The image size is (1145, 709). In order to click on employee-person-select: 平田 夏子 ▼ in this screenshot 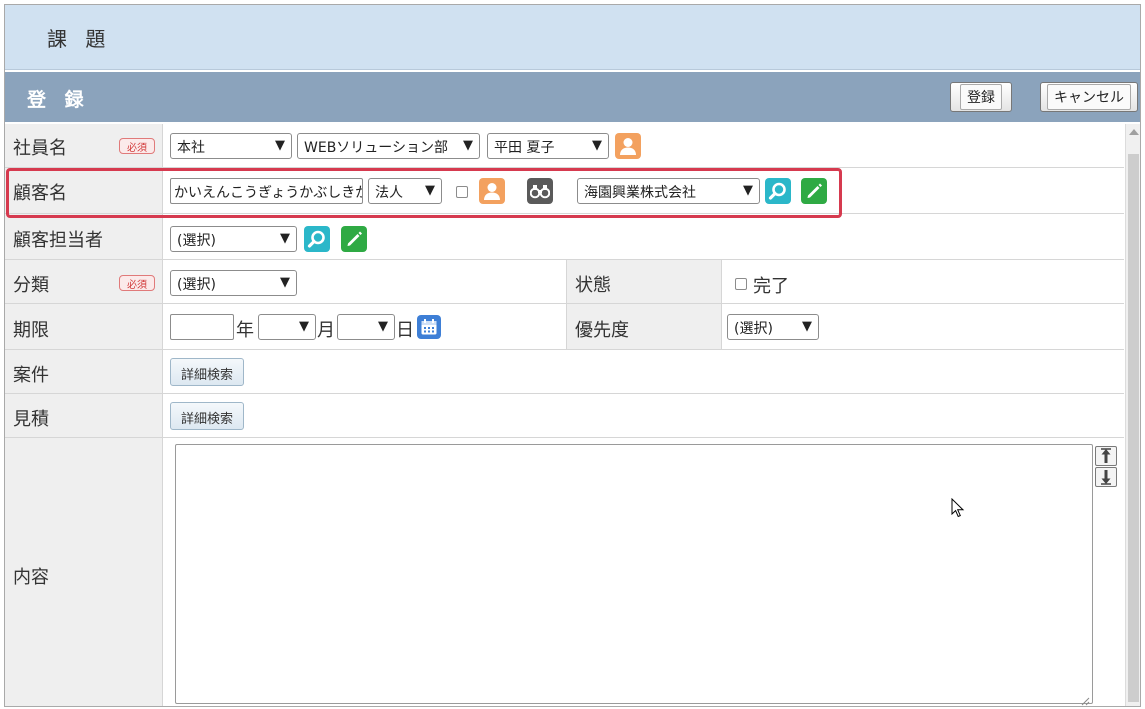, I will do `click(548, 146)`.